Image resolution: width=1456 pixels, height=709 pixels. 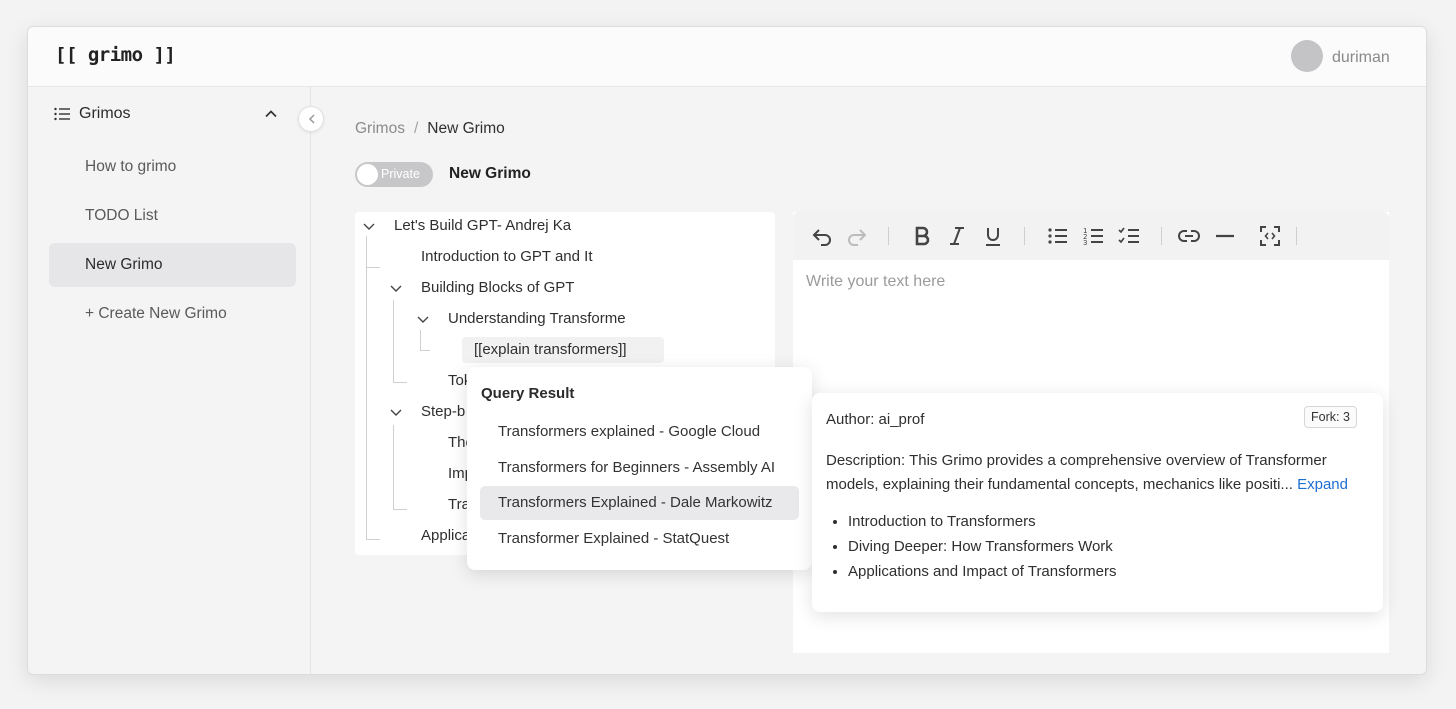 I want to click on sidebar-item-todo-list: TODO List, so click(x=172, y=216).